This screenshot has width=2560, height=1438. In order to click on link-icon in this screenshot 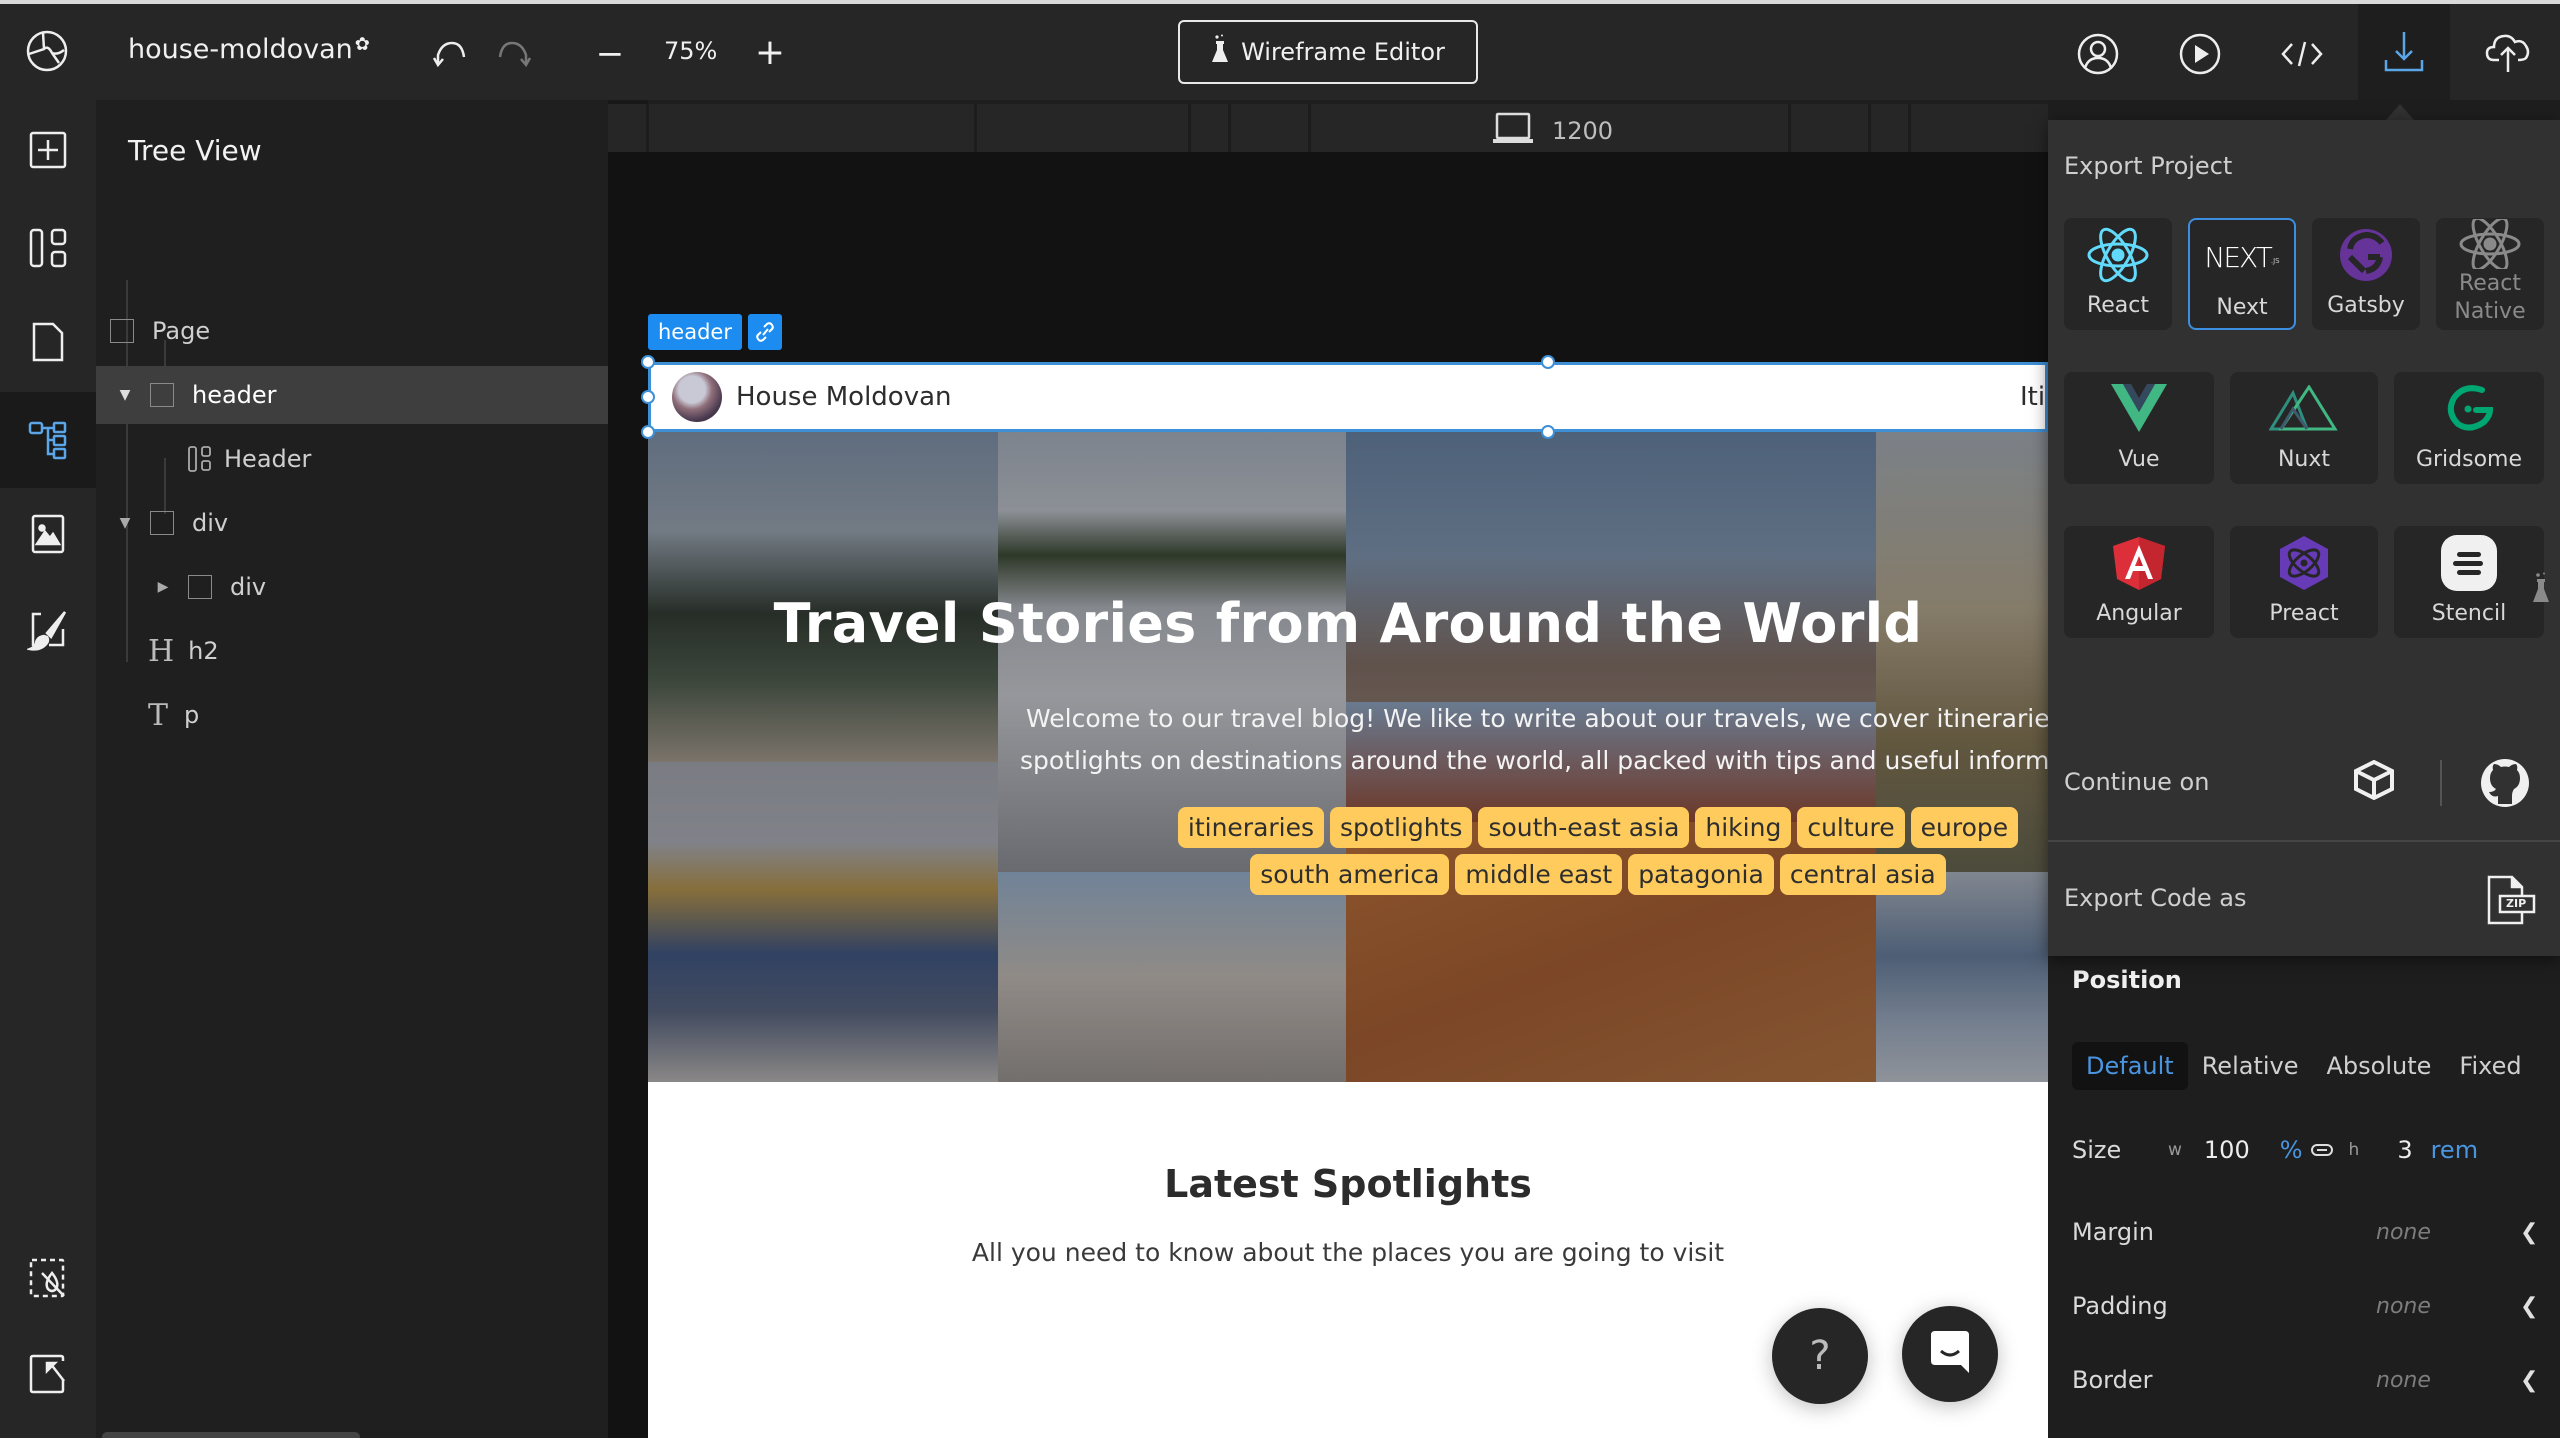, I will do `click(765, 332)`.